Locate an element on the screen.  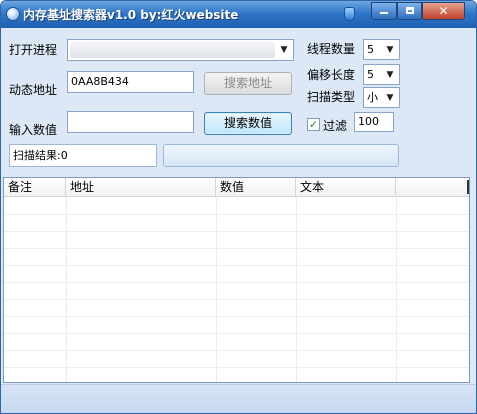
minimize-icon is located at coordinates (384, 13).